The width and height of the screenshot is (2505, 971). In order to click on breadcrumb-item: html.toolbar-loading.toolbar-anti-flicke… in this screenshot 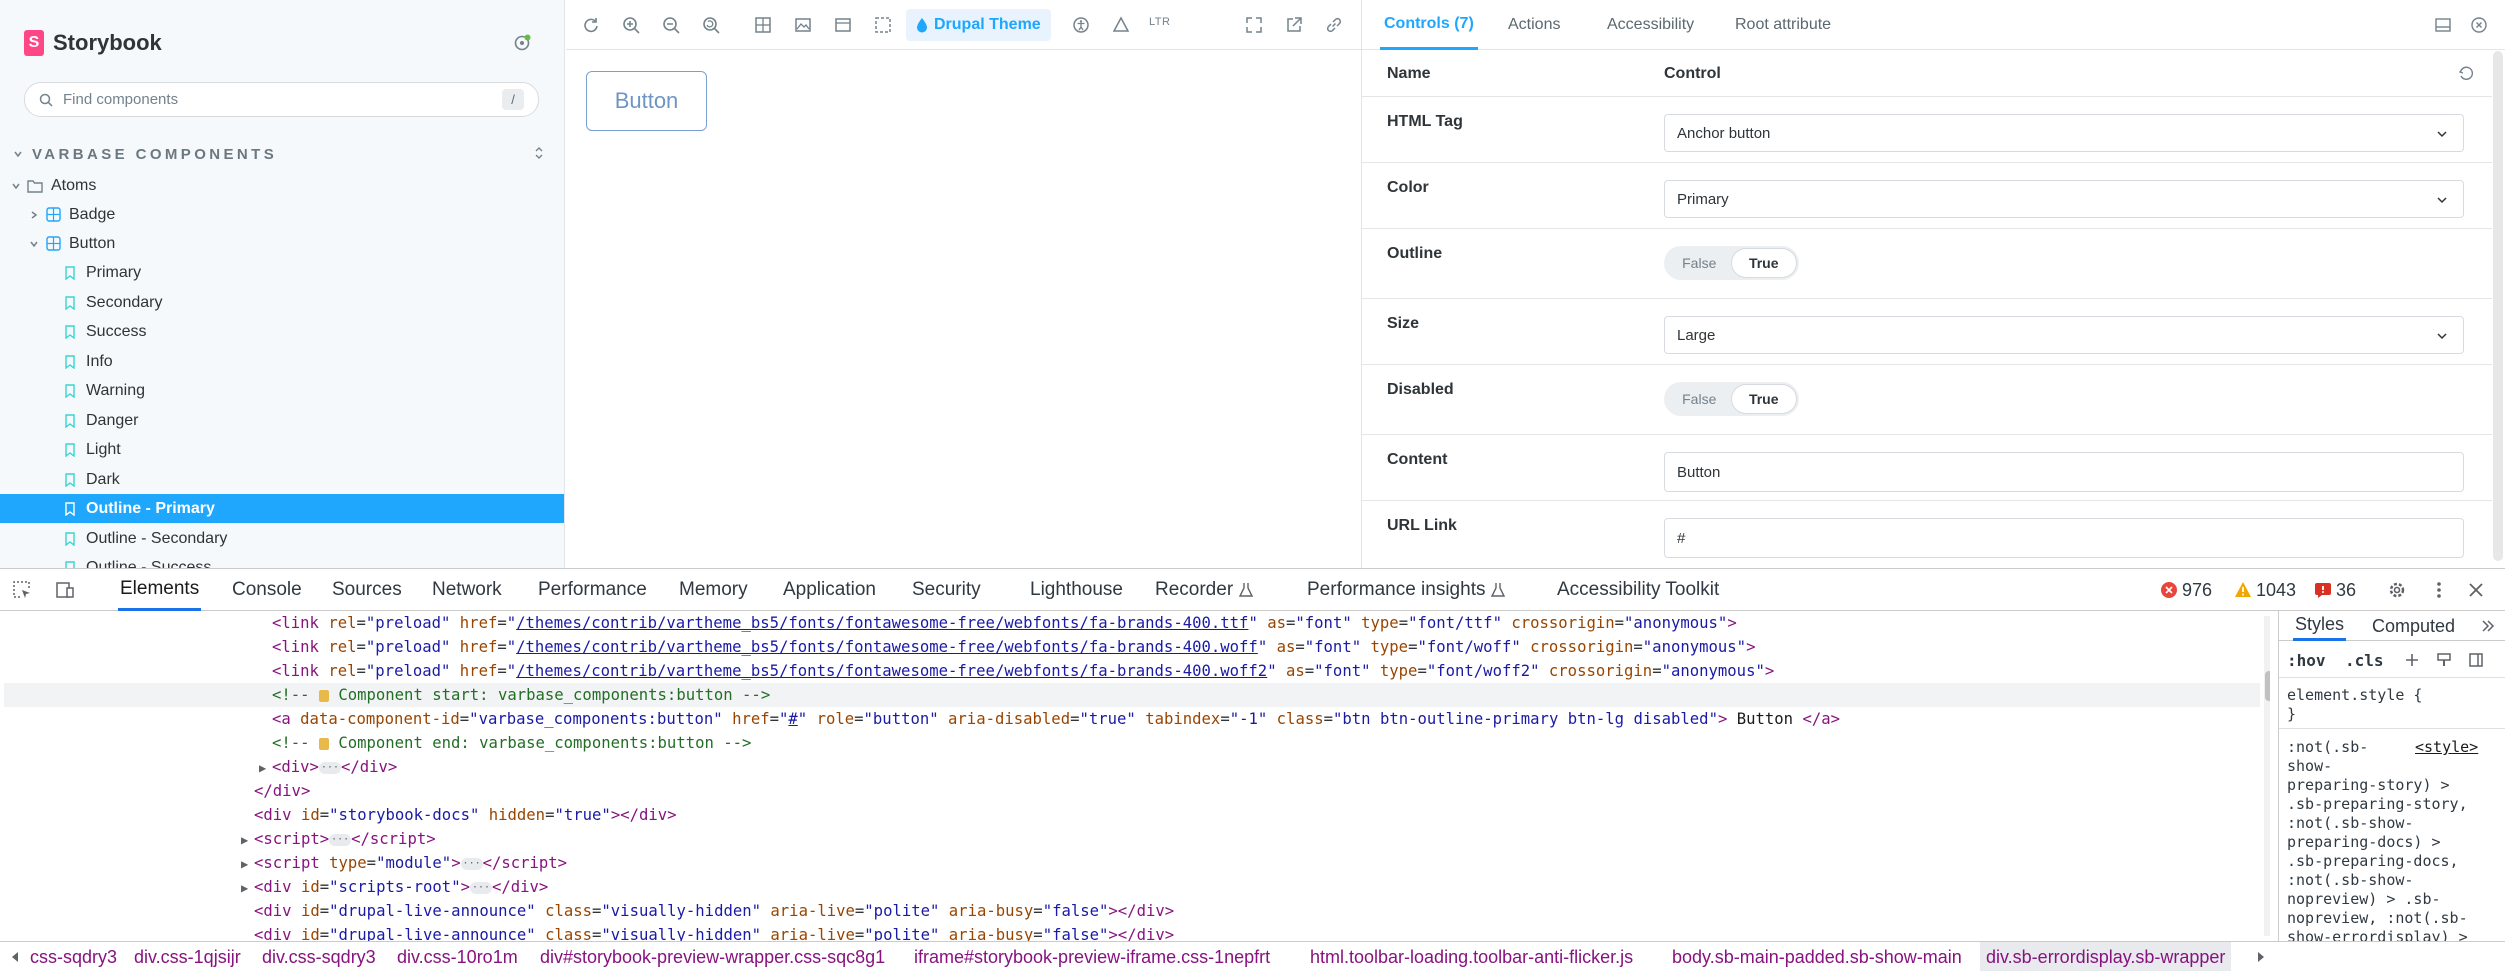, I will do `click(1471, 956)`.